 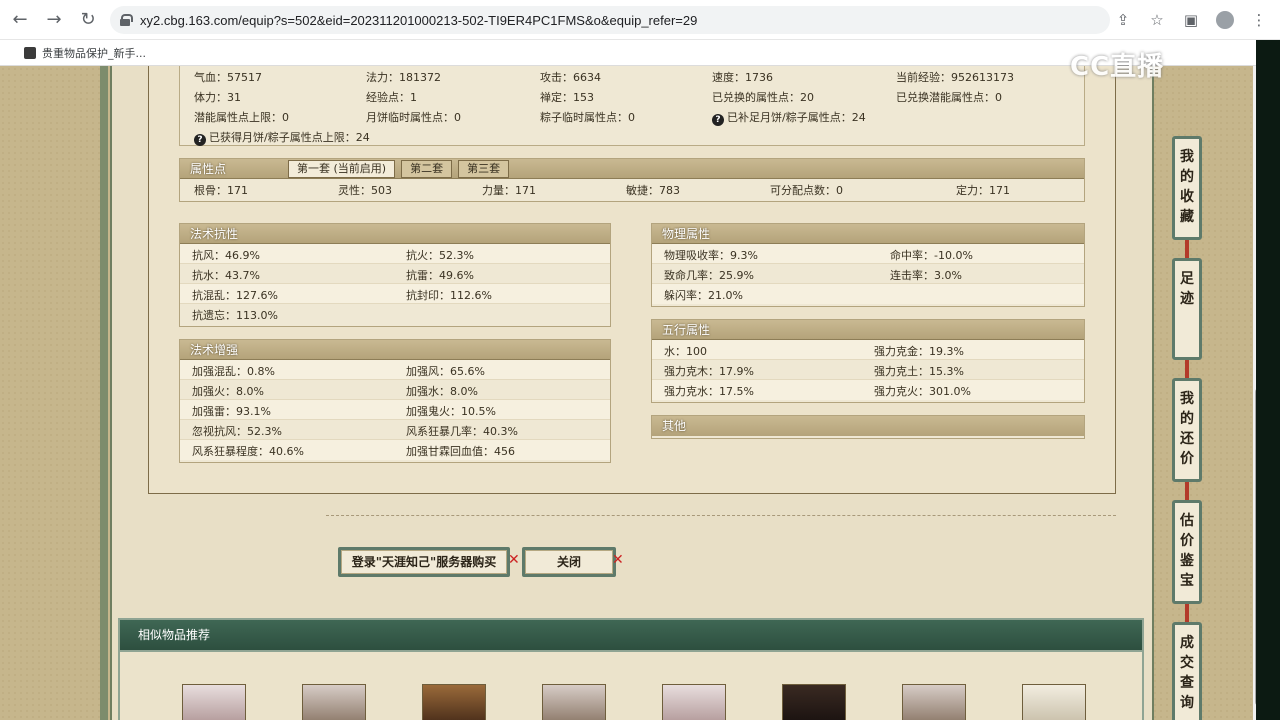 I want to click on enhance-value: 风系狂暴几率：40.3%, so click(x=462, y=431).